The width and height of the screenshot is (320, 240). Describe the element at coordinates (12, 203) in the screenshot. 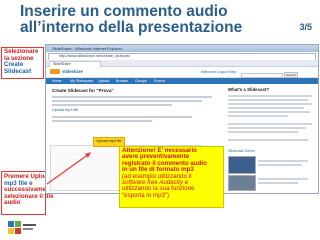

I see `note-line: audio` at that location.